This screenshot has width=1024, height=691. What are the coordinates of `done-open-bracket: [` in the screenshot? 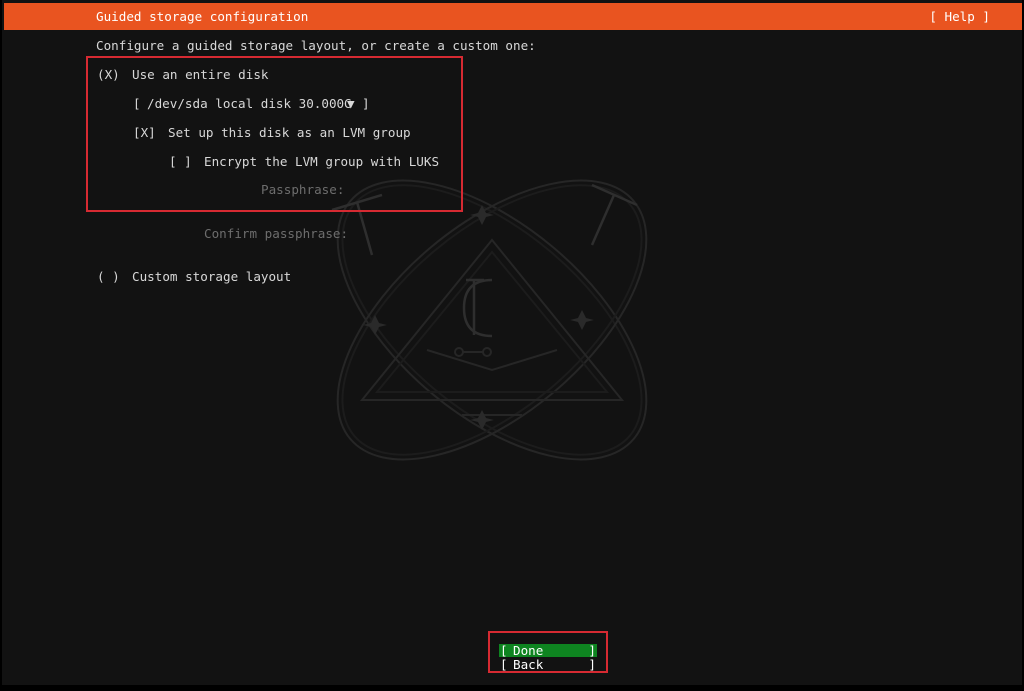 It's located at (504, 650).